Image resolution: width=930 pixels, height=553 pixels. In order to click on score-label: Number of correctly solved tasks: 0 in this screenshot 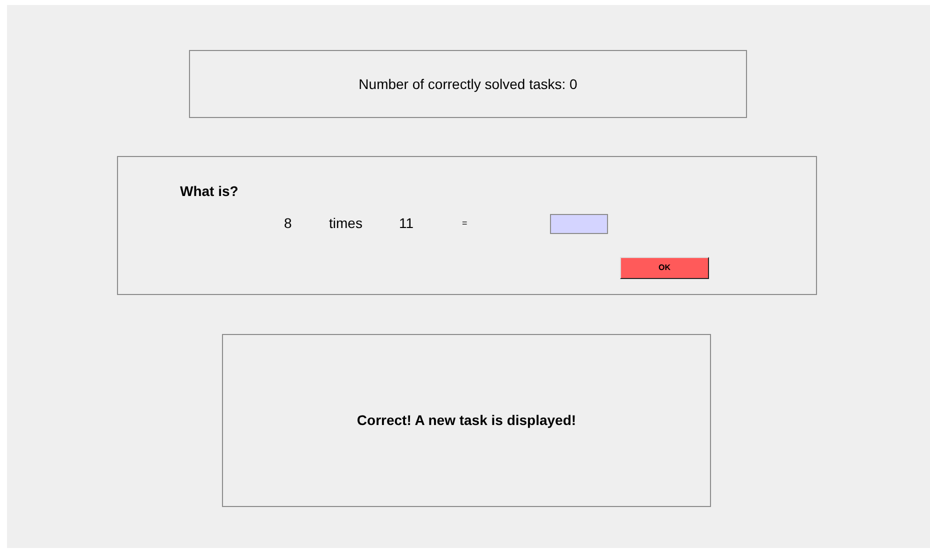, I will do `click(468, 84)`.